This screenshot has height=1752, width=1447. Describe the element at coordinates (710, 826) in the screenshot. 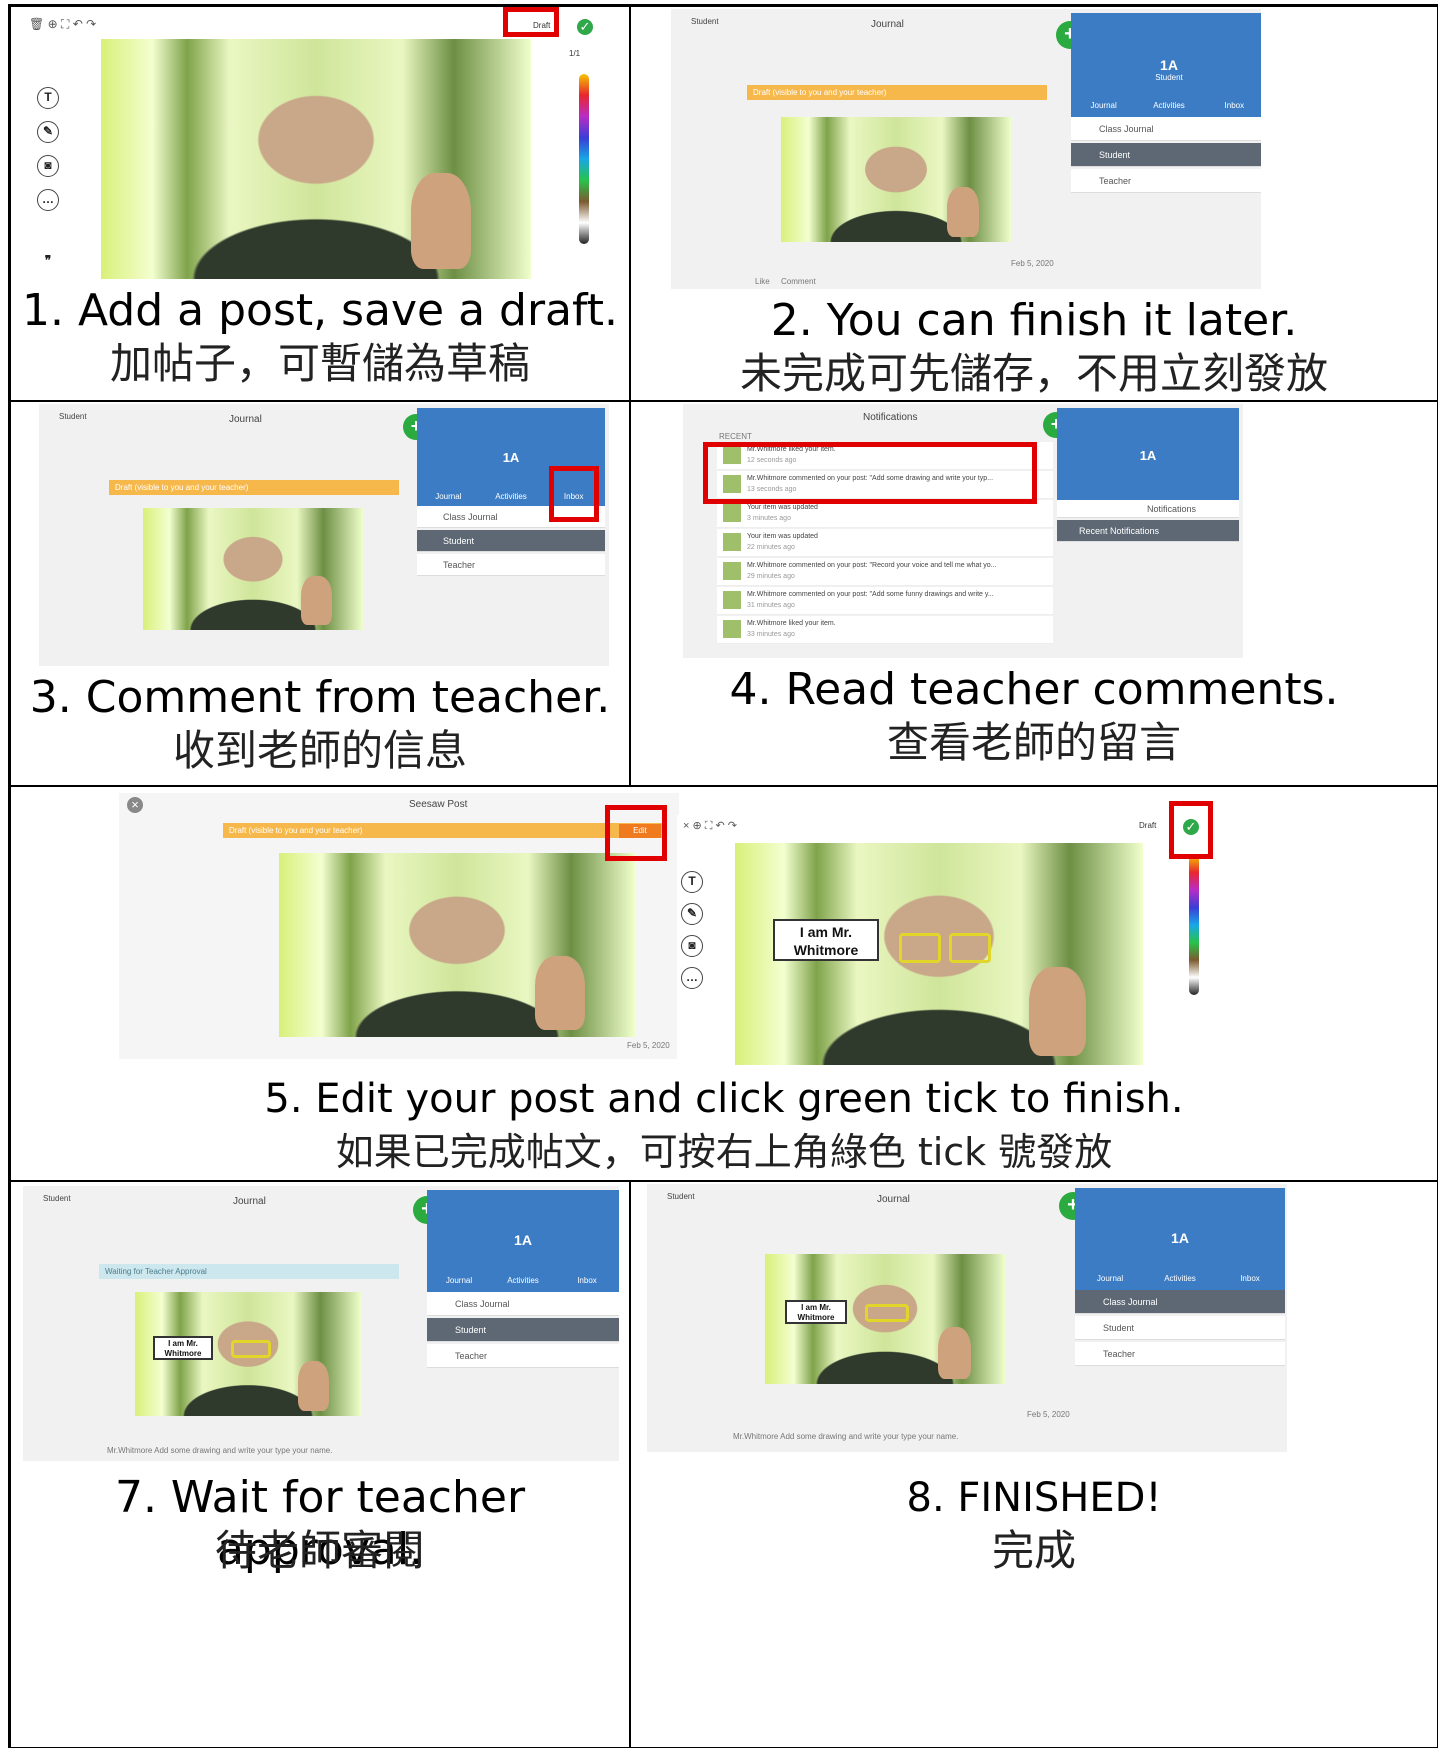

I see `editor-toolbar-icons: × ⊕ ⛶ ↶ ↷` at that location.